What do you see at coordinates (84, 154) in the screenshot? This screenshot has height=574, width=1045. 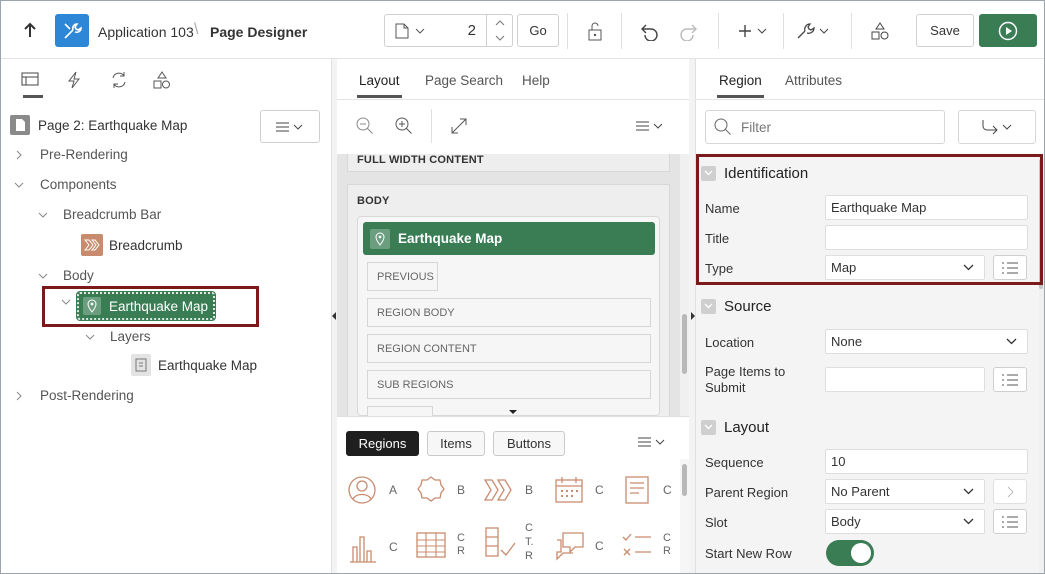 I see `tree-label: Pre-Rendering` at bounding box center [84, 154].